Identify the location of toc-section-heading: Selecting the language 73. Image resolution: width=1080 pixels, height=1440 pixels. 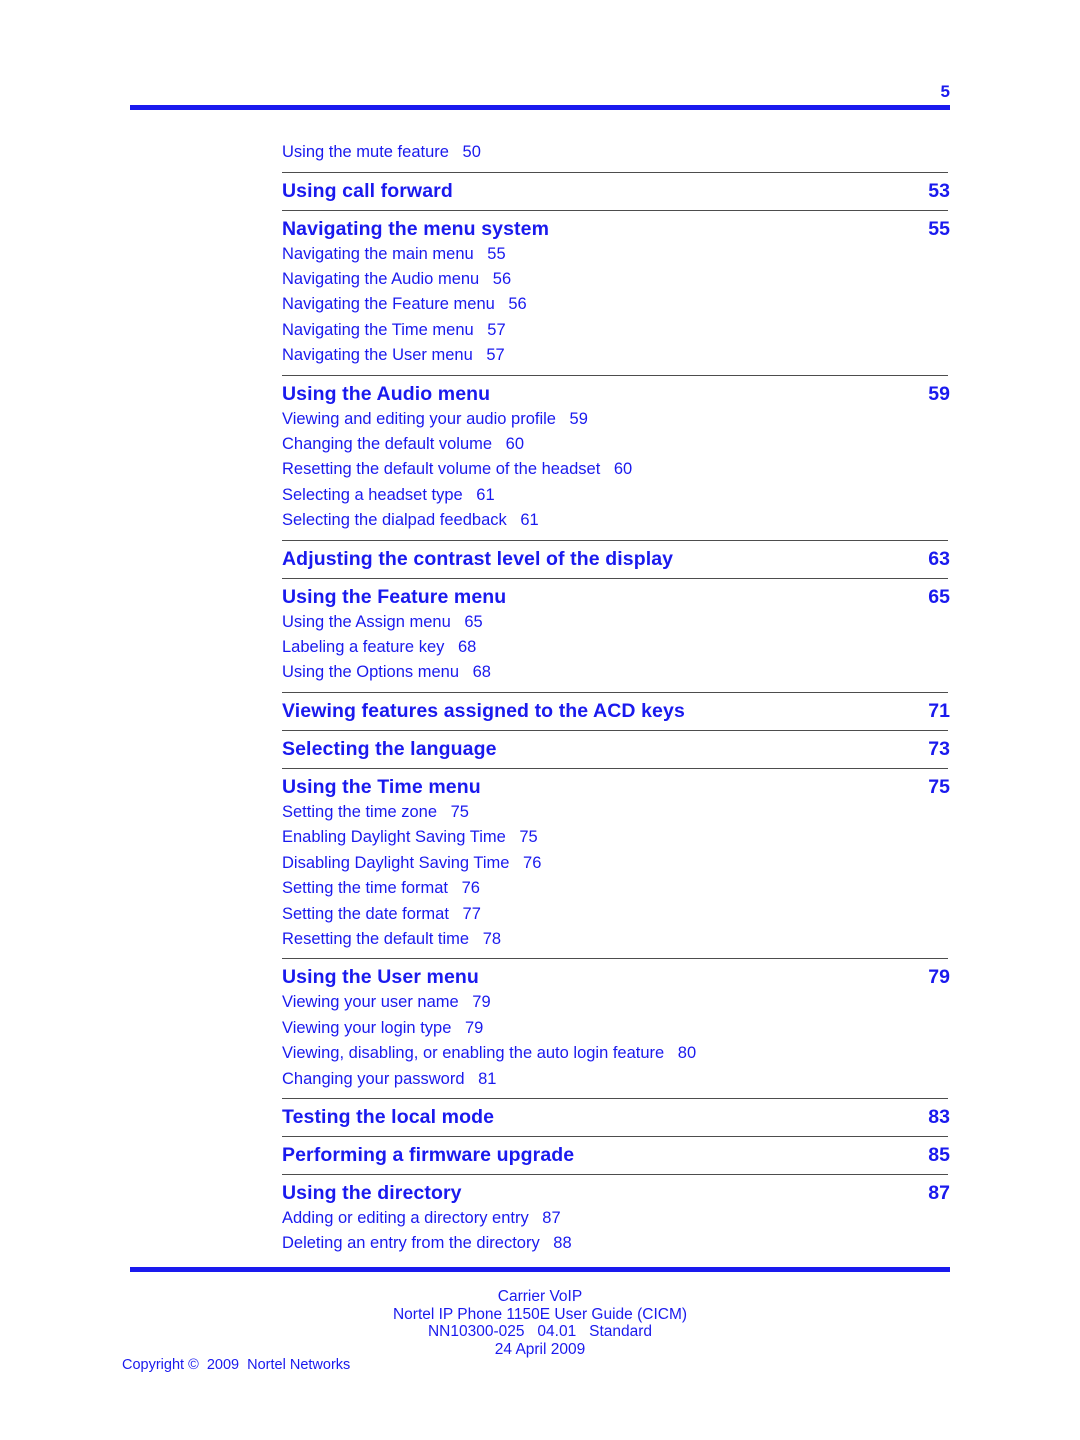
(616, 749).